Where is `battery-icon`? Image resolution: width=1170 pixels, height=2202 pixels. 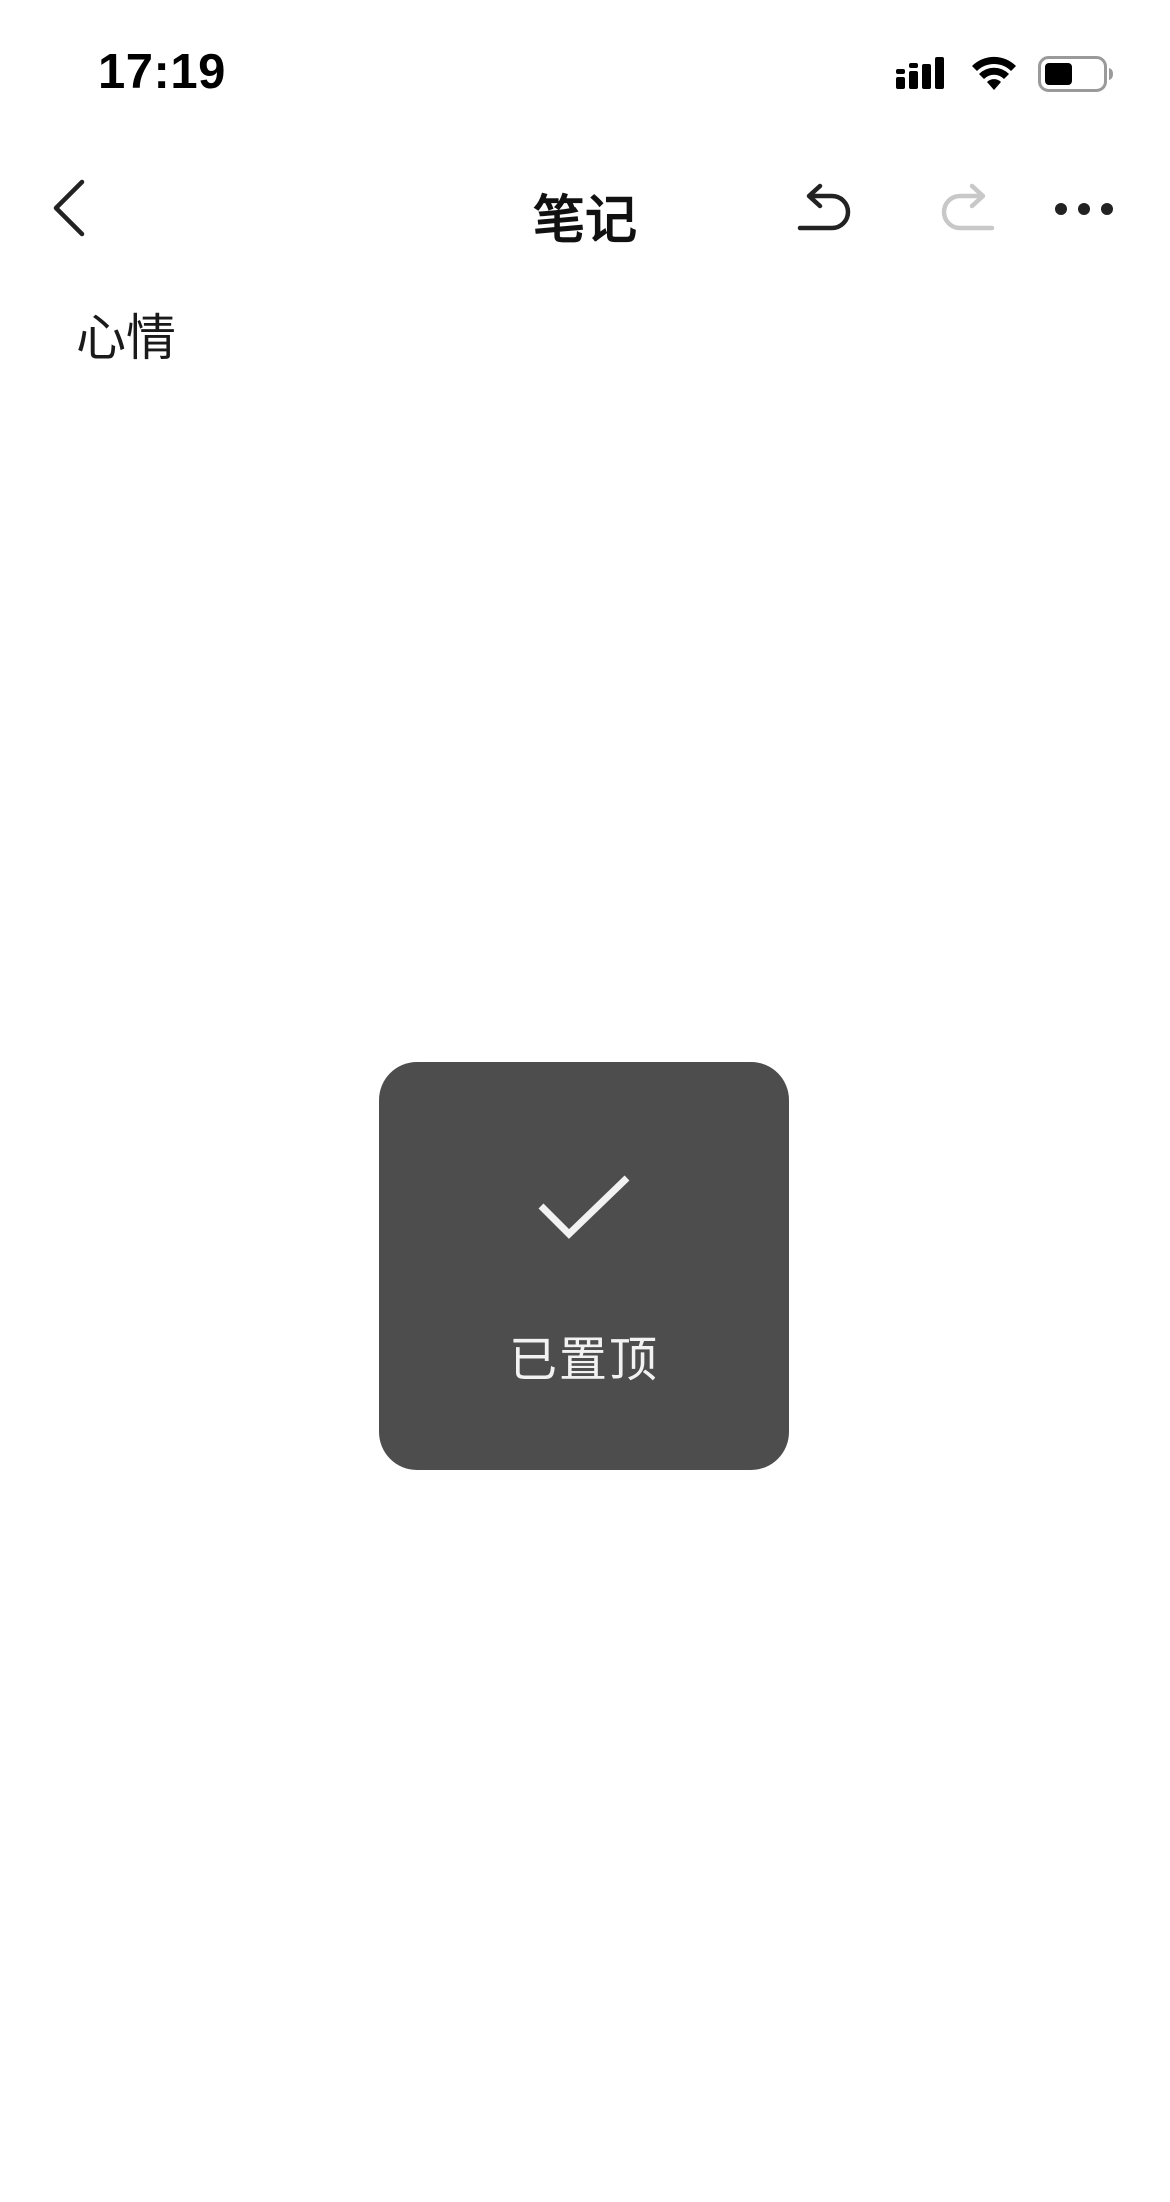
battery-icon is located at coordinates (1076, 76).